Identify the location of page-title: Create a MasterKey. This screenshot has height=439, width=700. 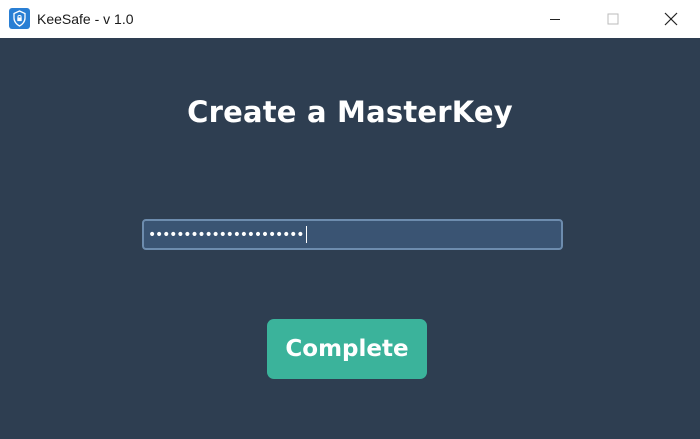
(350, 112).